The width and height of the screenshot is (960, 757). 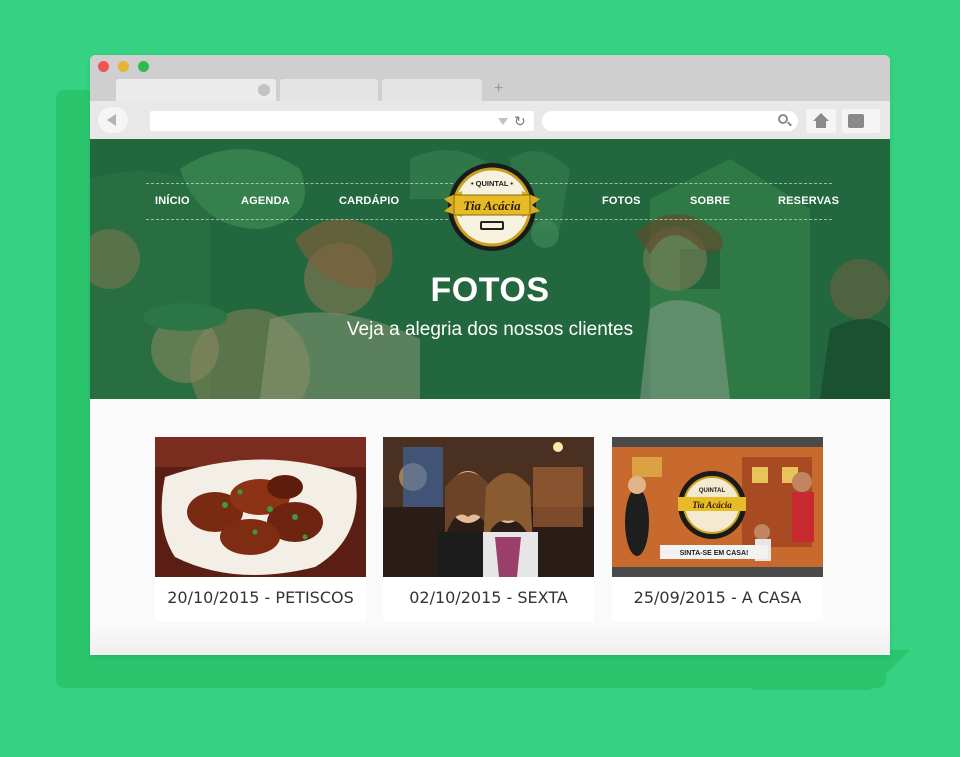 I want to click on nav-item-fotos: FOTOS, so click(x=621, y=201).